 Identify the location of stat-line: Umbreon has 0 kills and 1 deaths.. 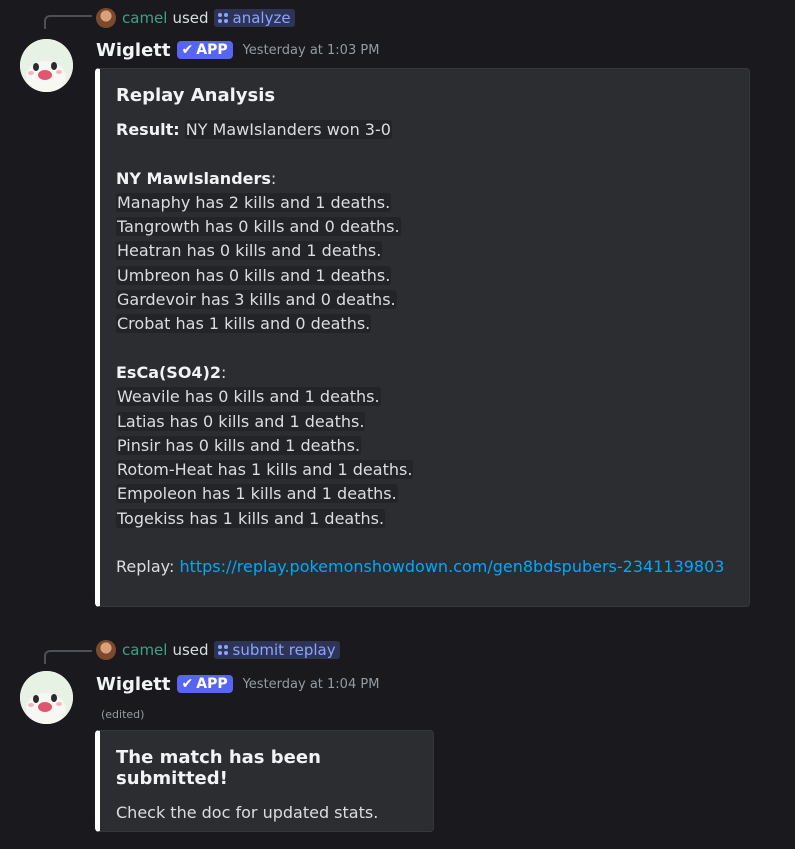
(254, 275).